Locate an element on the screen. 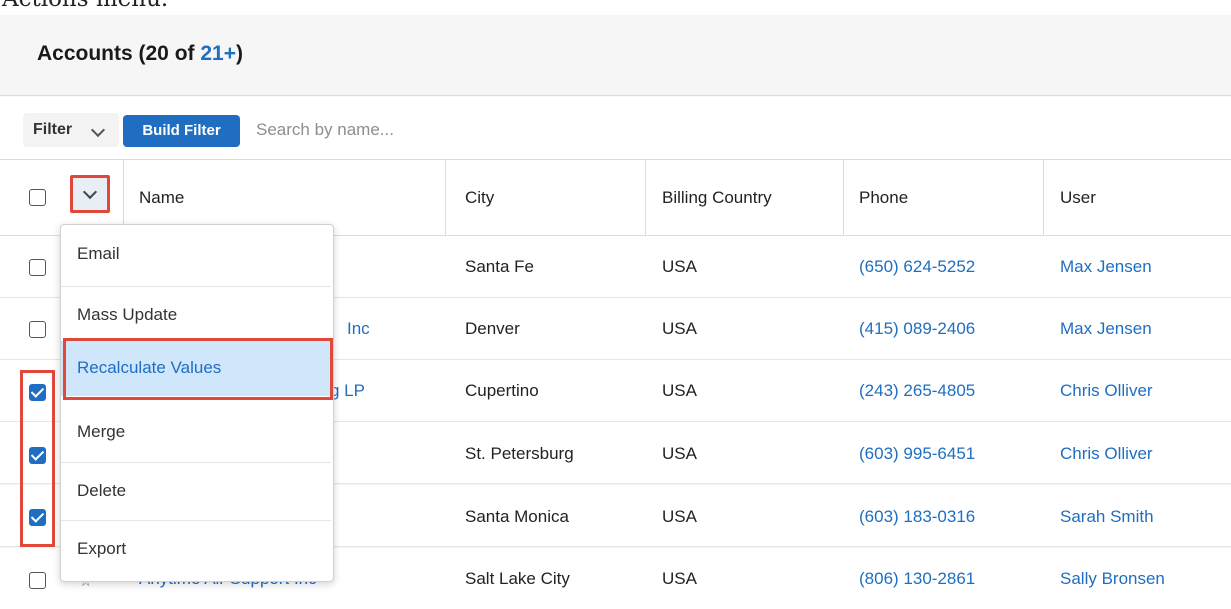 The image size is (1231, 609). column-header-name: Name is located at coordinates (161, 198).